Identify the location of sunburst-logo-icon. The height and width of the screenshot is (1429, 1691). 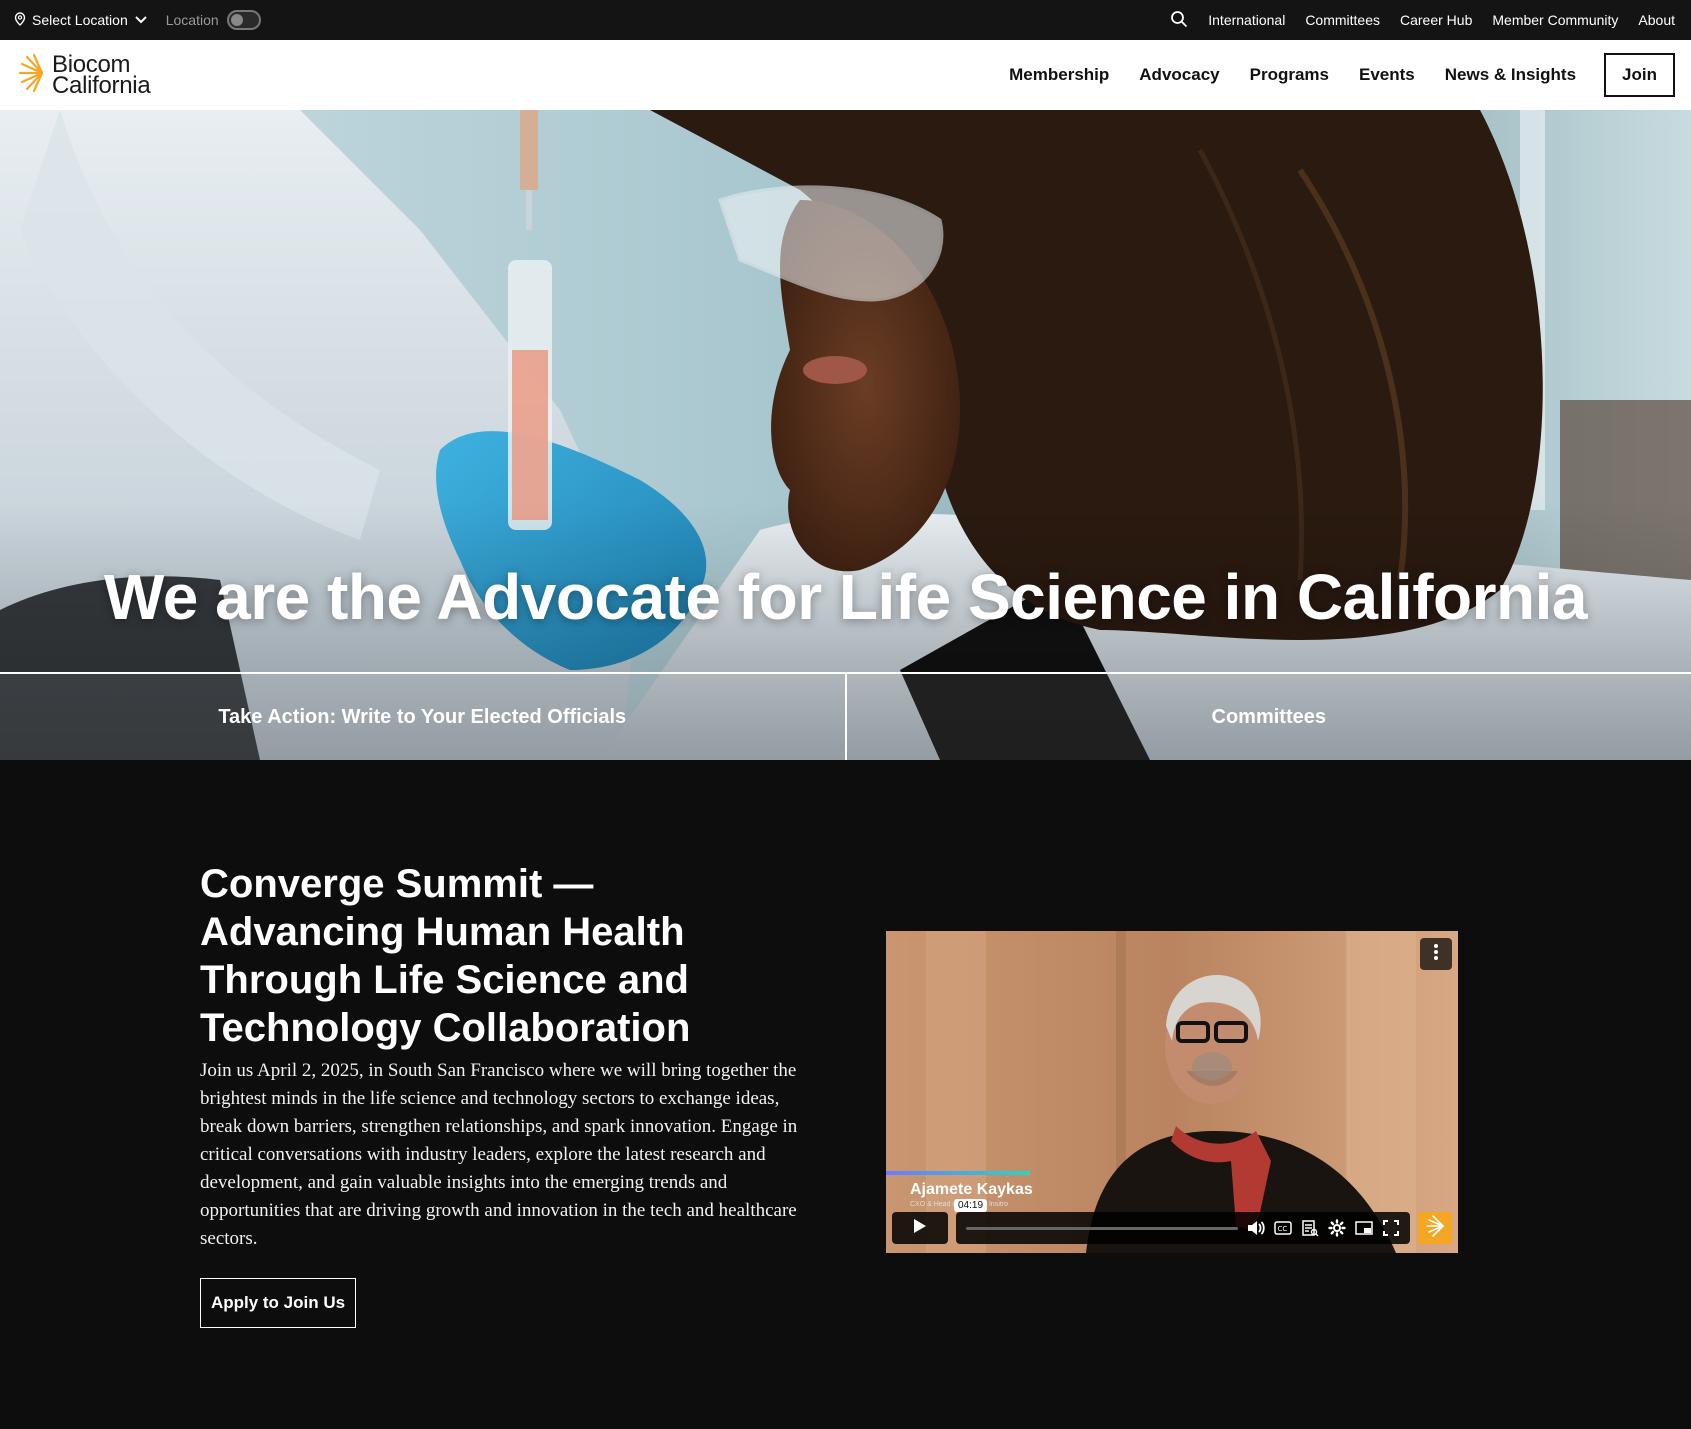
(31, 75).